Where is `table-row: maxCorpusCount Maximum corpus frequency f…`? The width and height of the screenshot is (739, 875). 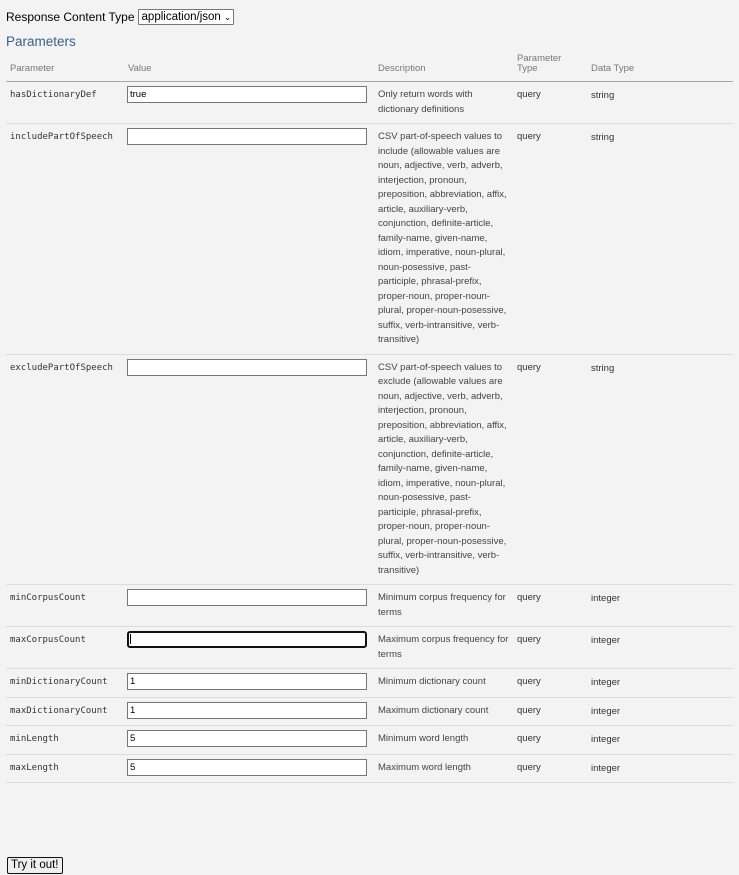
table-row: maxCorpusCount Maximum corpus frequency f… is located at coordinates (369, 647).